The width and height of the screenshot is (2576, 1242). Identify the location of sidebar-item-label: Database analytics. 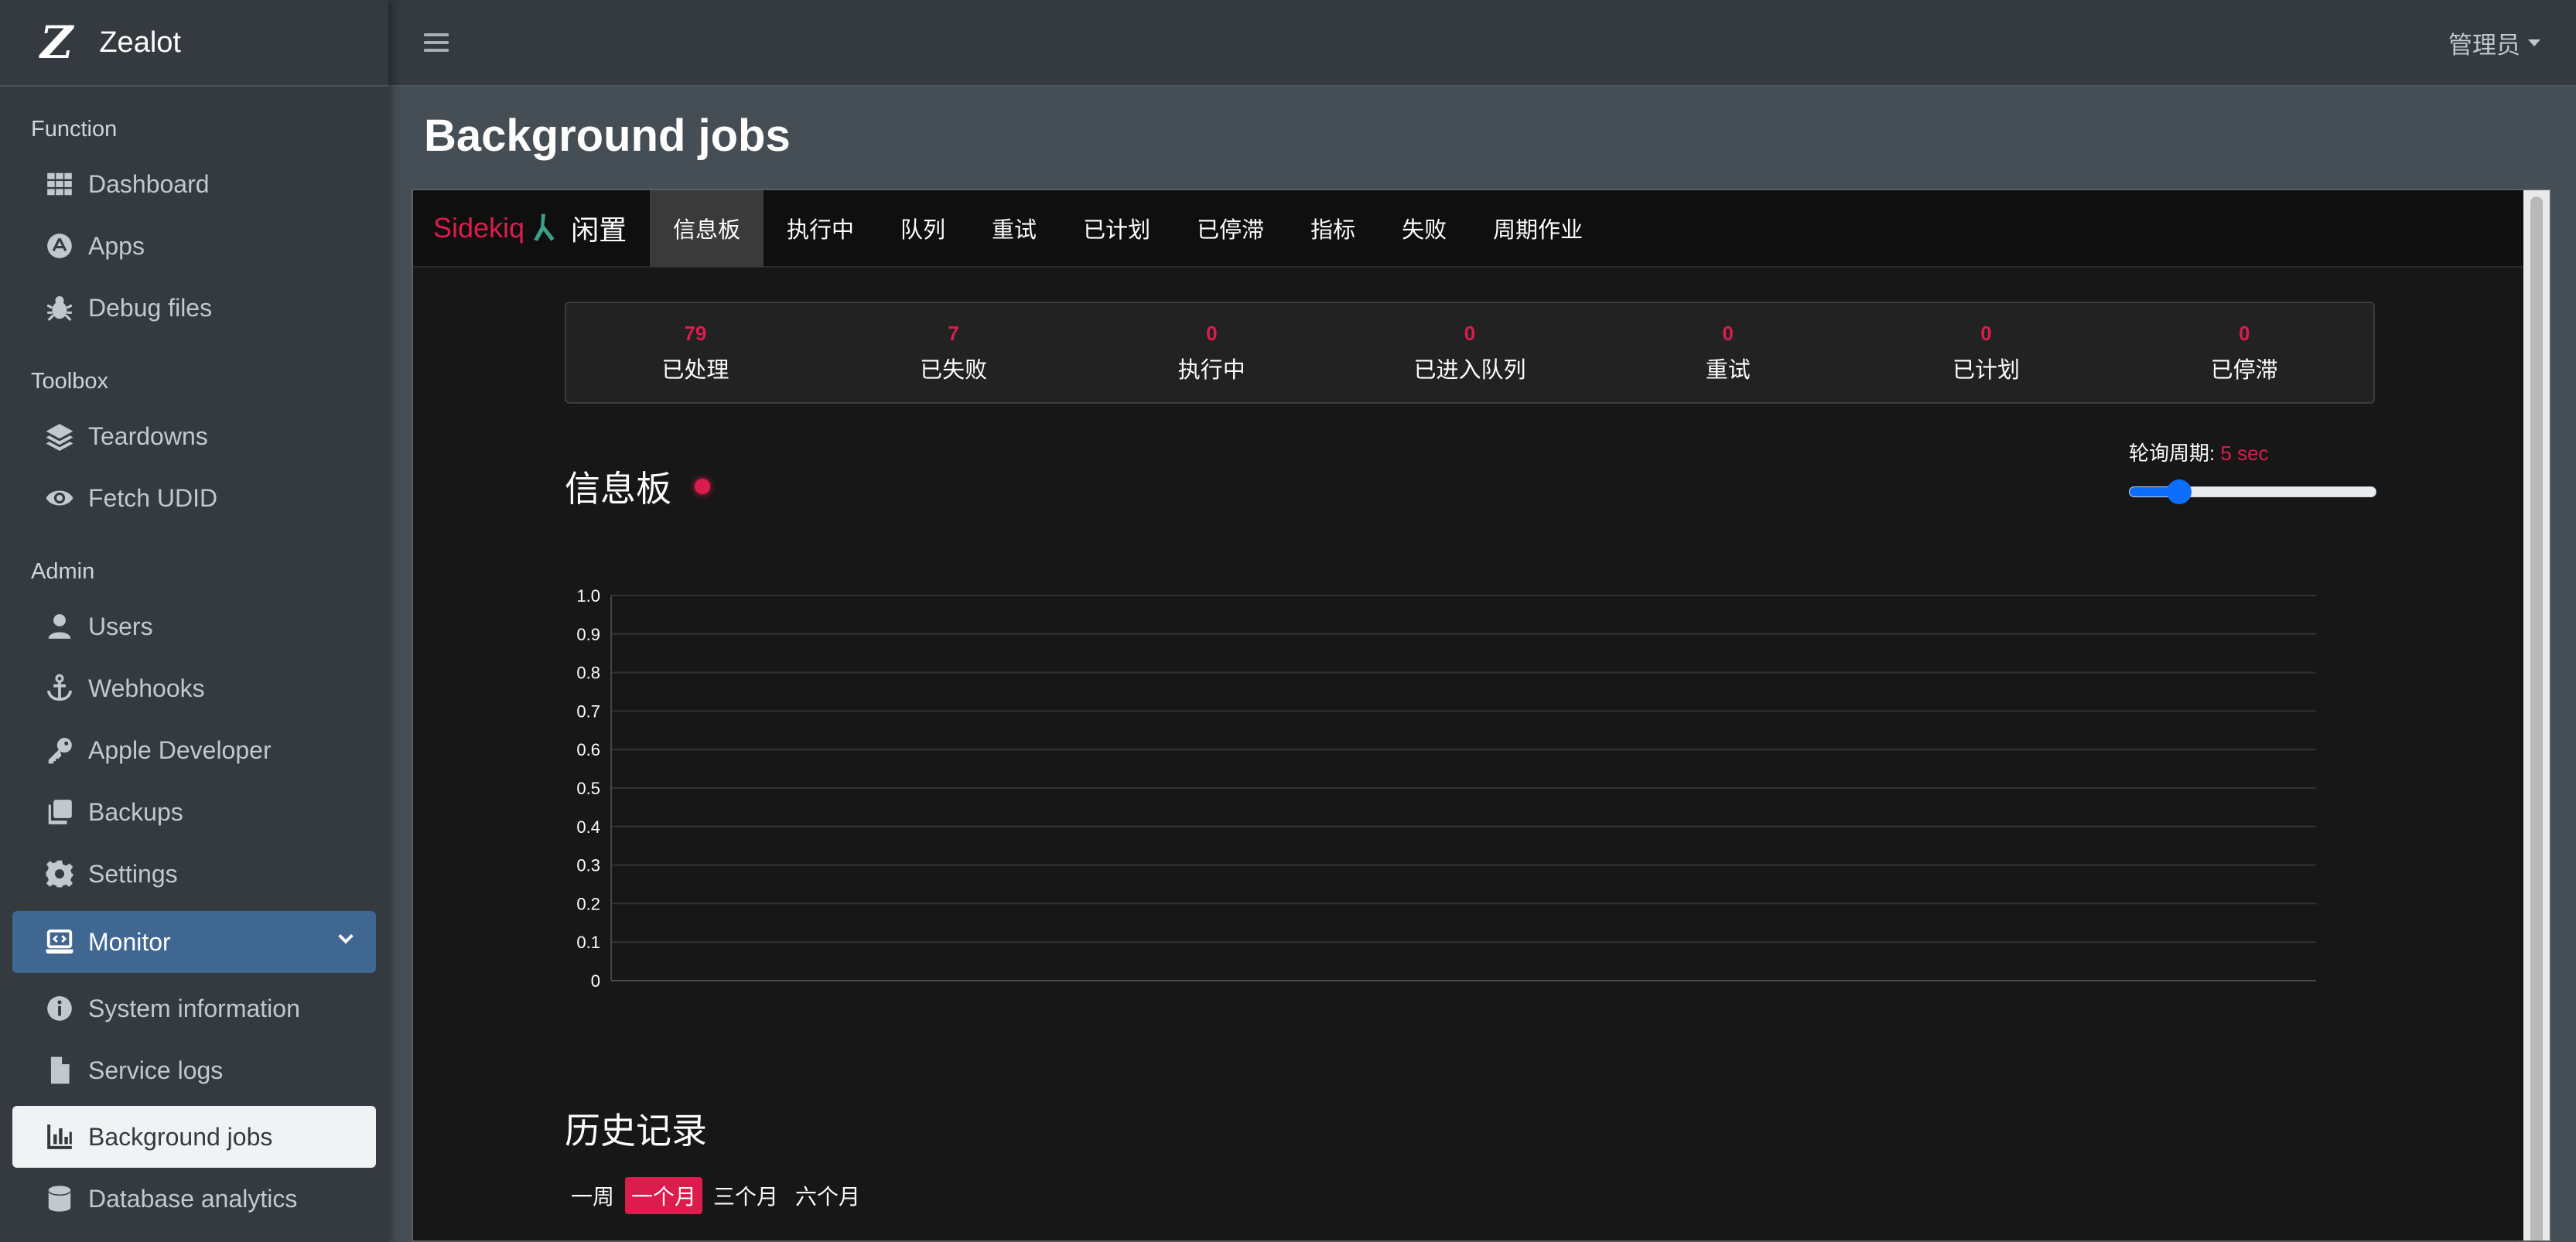
(193, 1198).